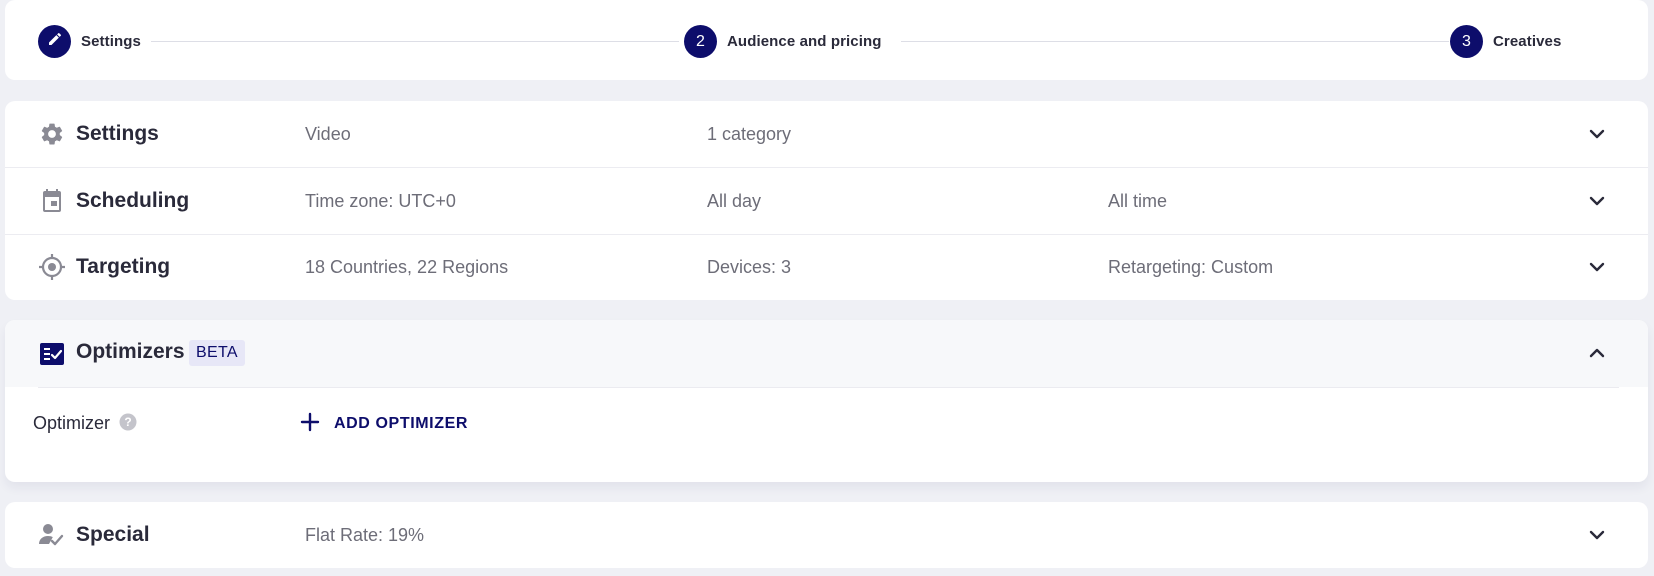  Describe the element at coordinates (130, 351) in the screenshot. I see `section-title: Optimizers` at that location.